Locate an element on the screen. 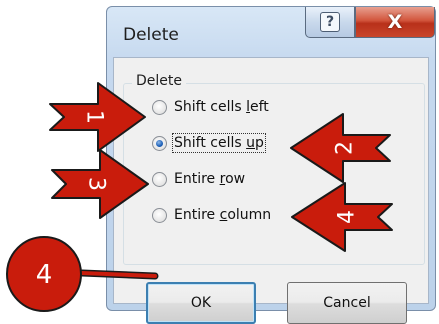  close-icon: X is located at coordinates (395, 22).